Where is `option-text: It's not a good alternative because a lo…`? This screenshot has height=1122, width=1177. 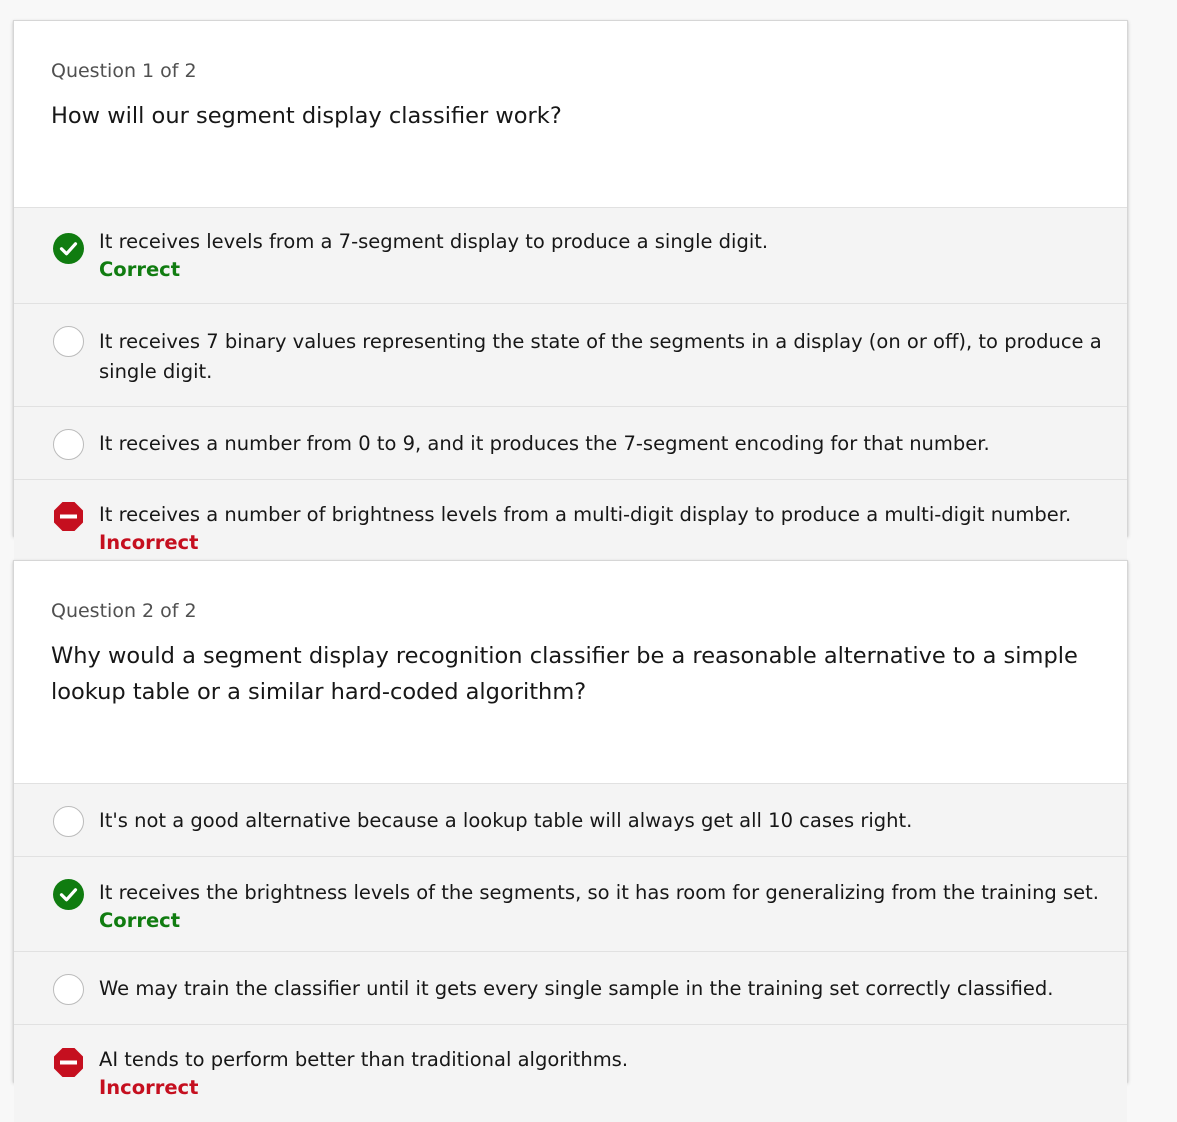
option-text: It's not a good alternative because a lo… is located at coordinates (506, 820).